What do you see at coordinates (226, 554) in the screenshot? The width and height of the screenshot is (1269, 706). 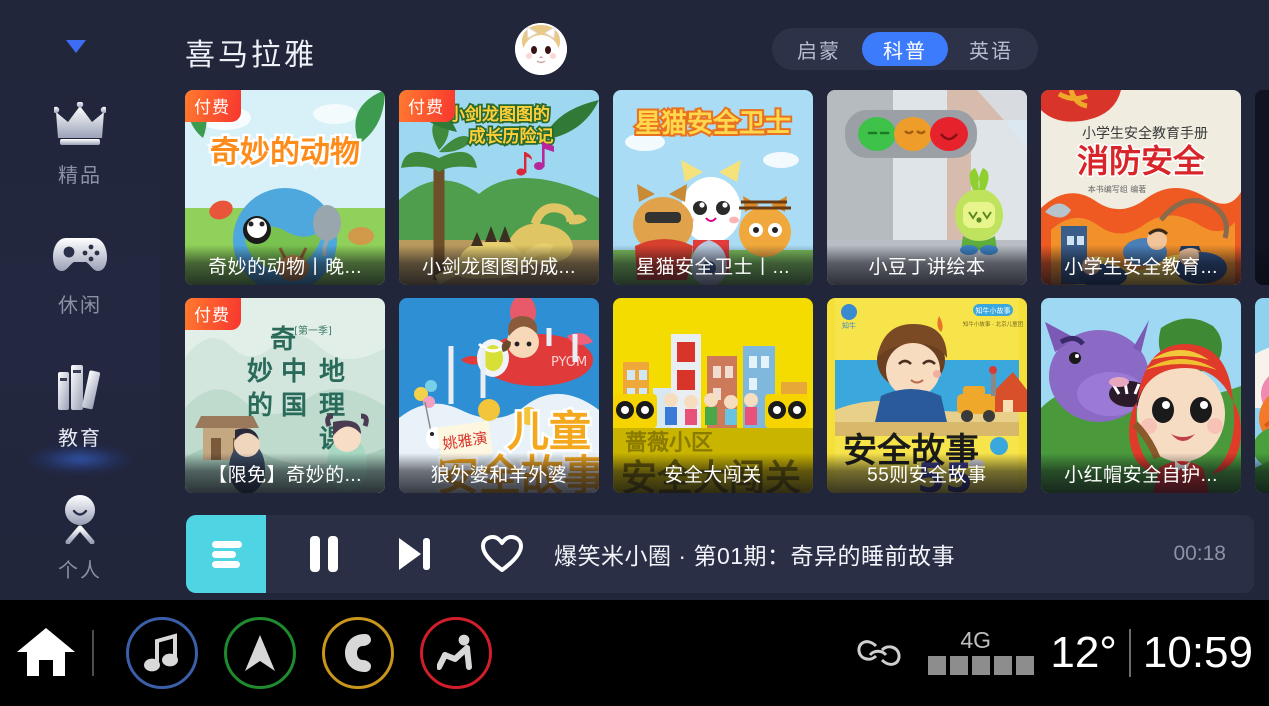 I see `playlist-icon` at bounding box center [226, 554].